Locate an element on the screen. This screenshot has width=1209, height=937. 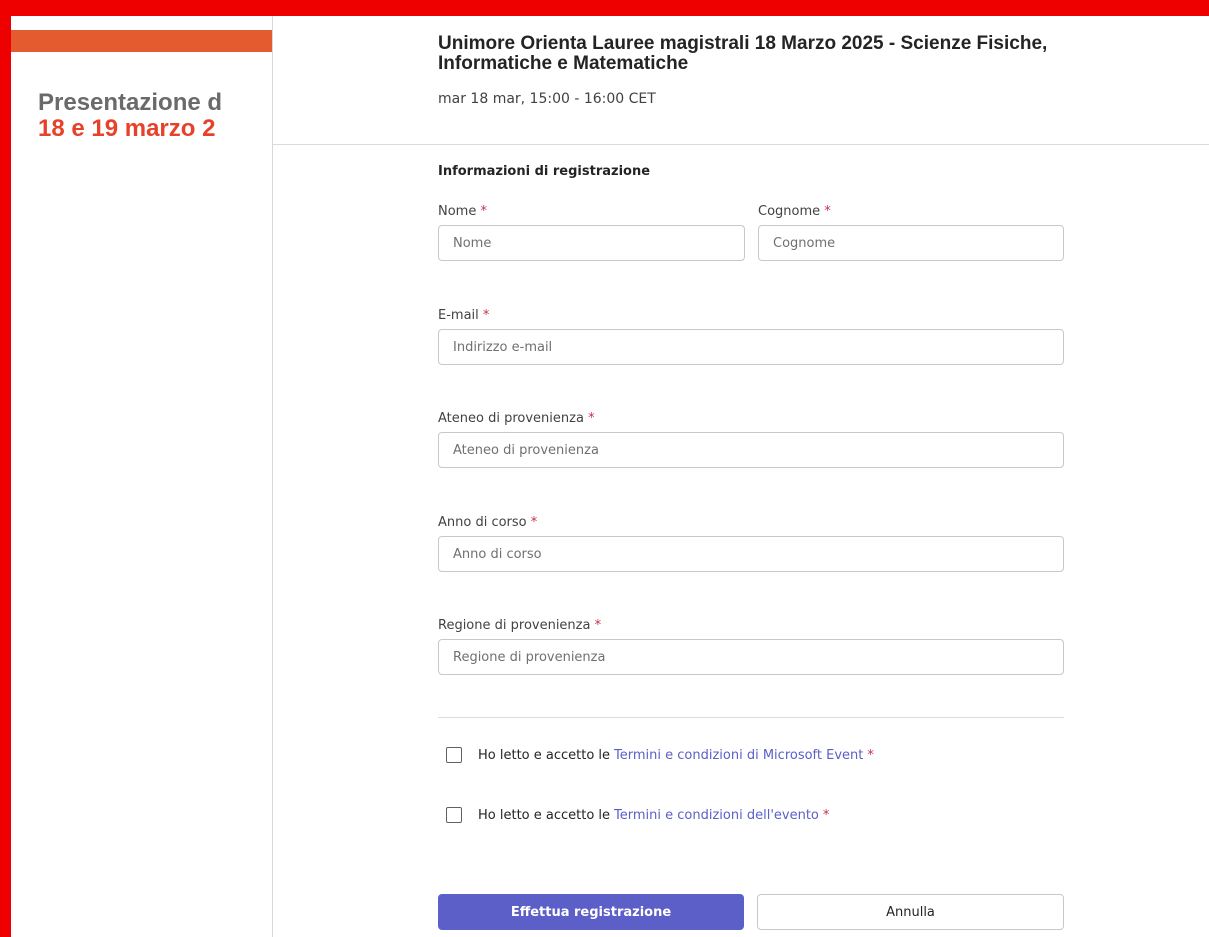
regione-label: Regione di provenienza * is located at coordinates (520, 625).